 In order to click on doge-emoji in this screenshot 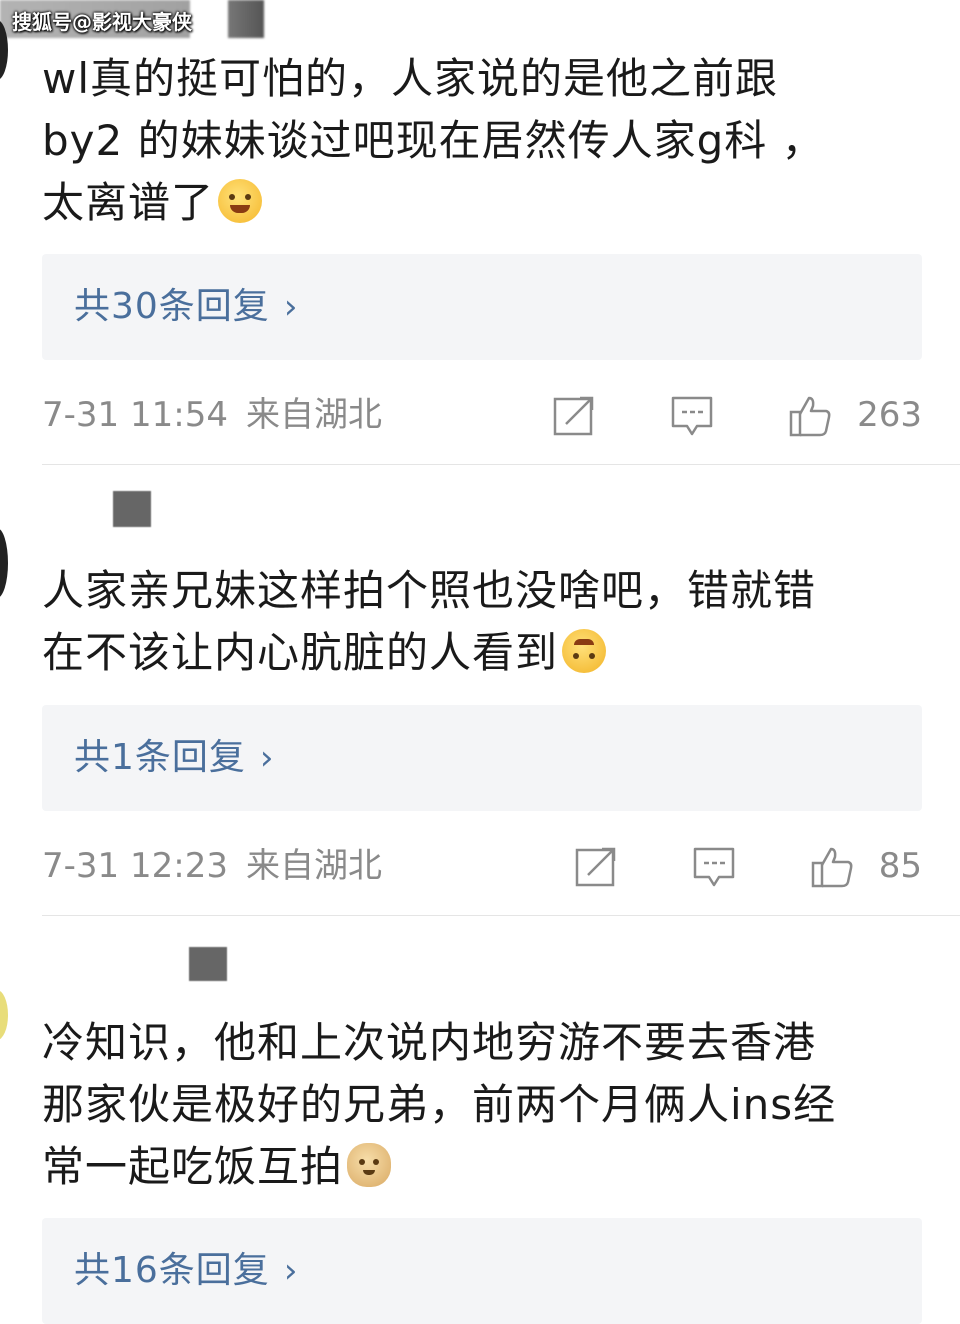, I will do `click(369, 1165)`.